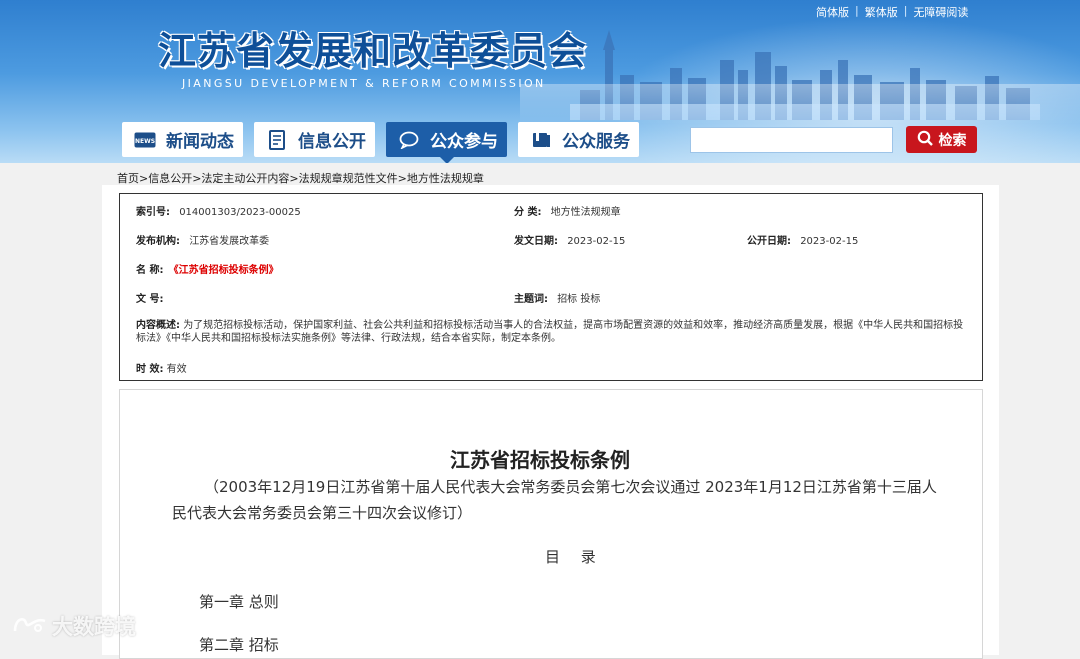 The height and width of the screenshot is (659, 1080). I want to click on news-icon: NEWS, so click(145, 140).